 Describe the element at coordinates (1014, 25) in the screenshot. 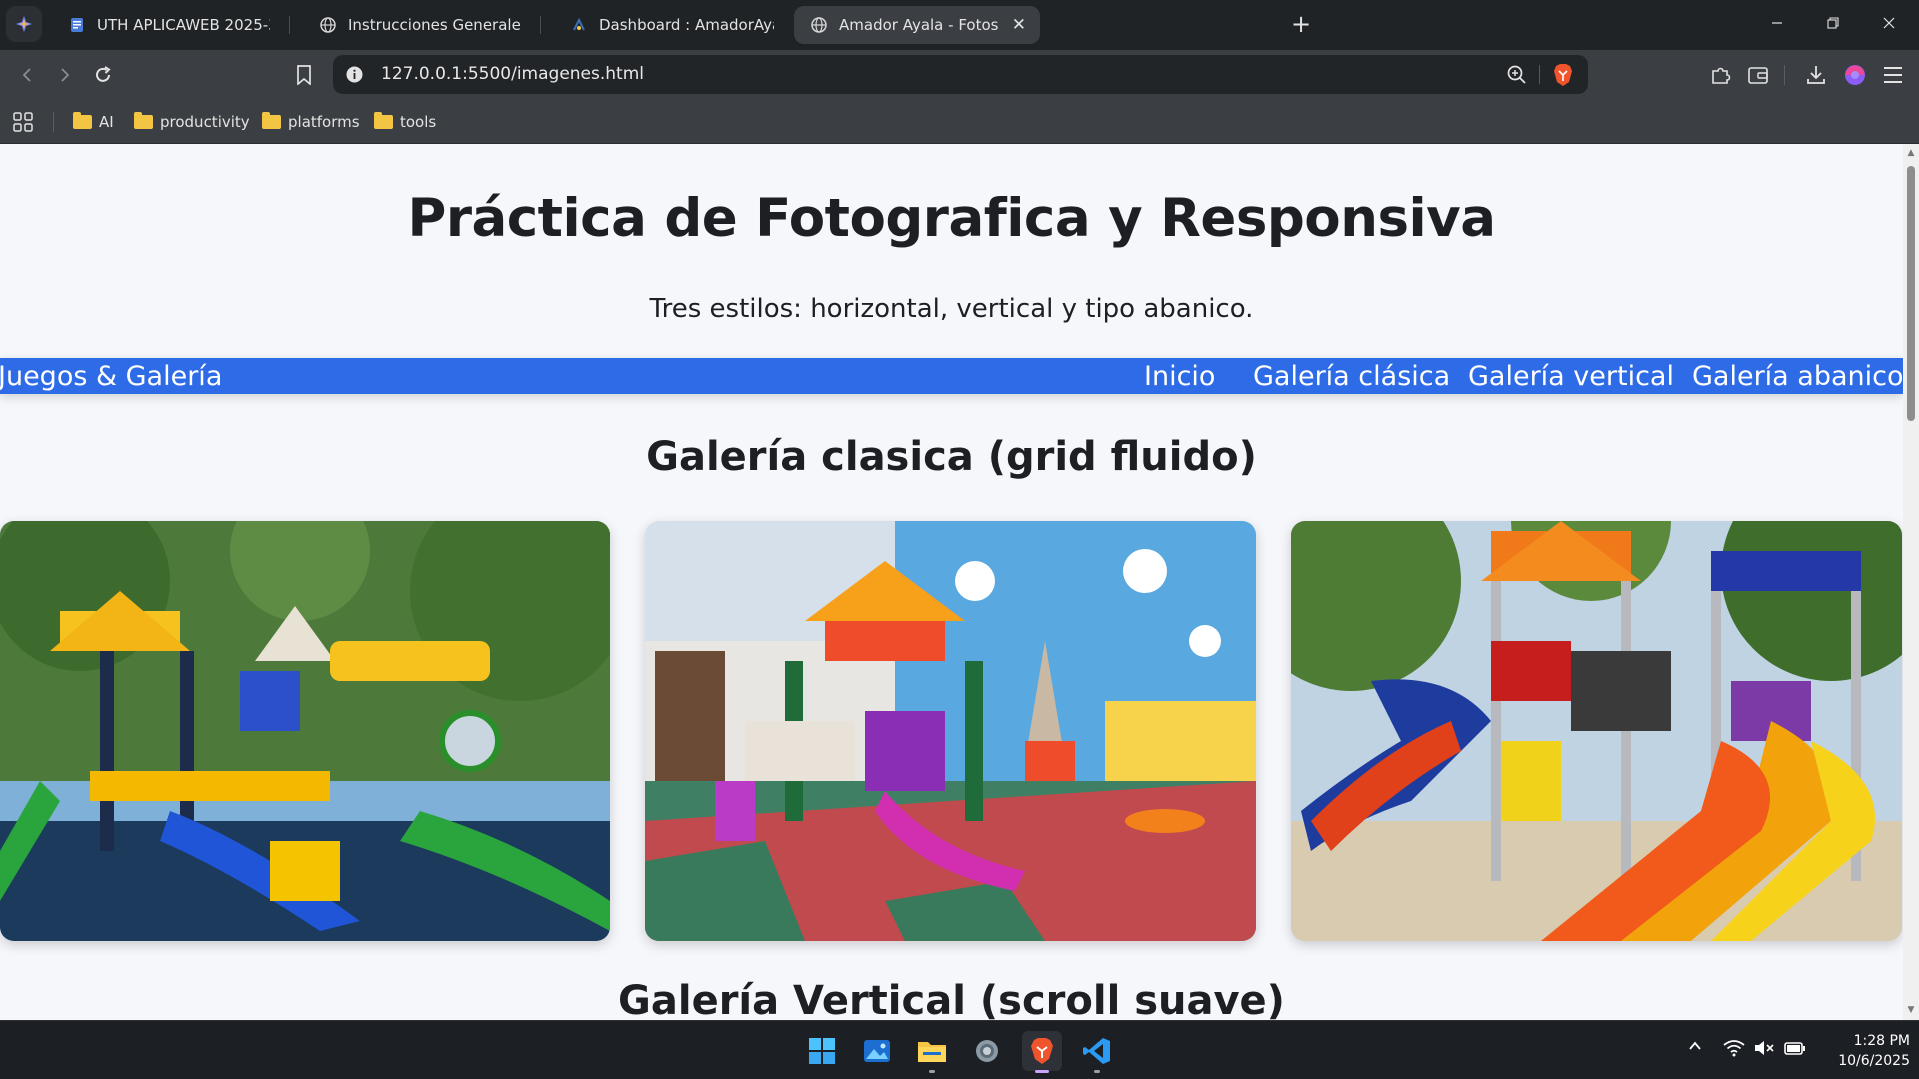

I see `close-tab-icon: ✕` at that location.